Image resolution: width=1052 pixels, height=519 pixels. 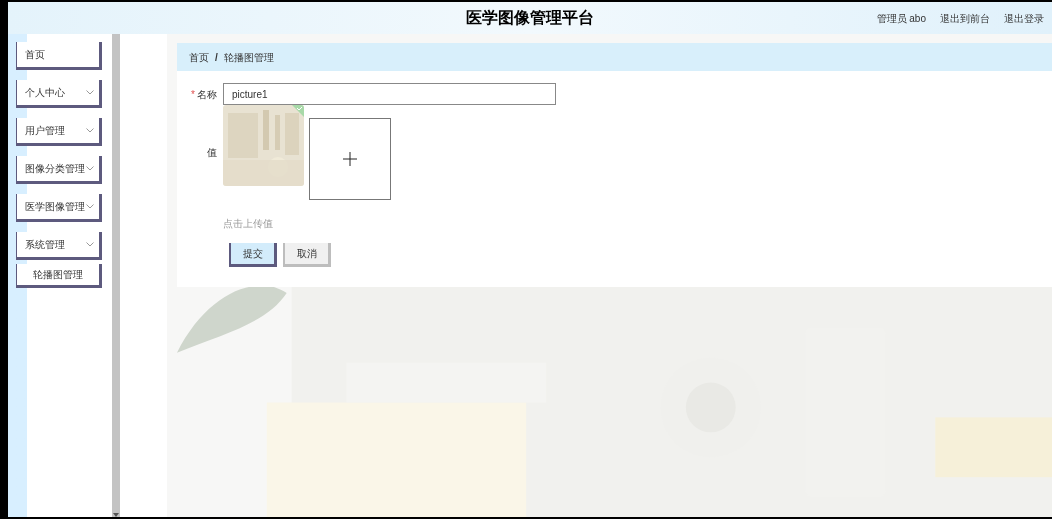 What do you see at coordinates (59, 94) in the screenshot?
I see `menu-item: 个人中心` at bounding box center [59, 94].